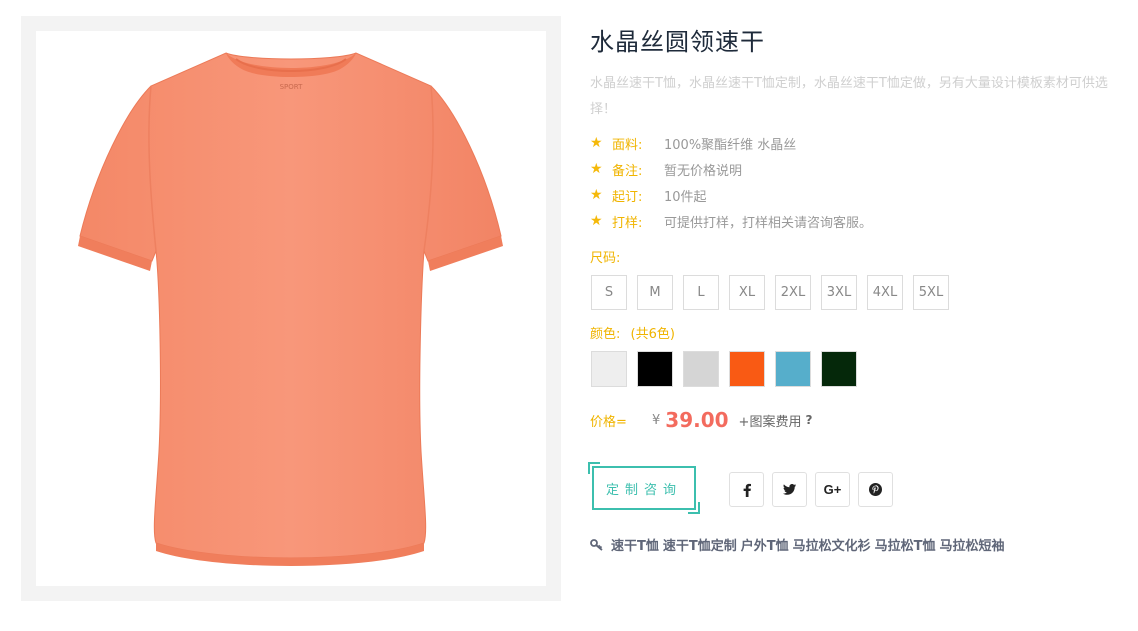 The width and height of the screenshot is (1138, 631). I want to click on color-swatch-dark-green, so click(839, 369).